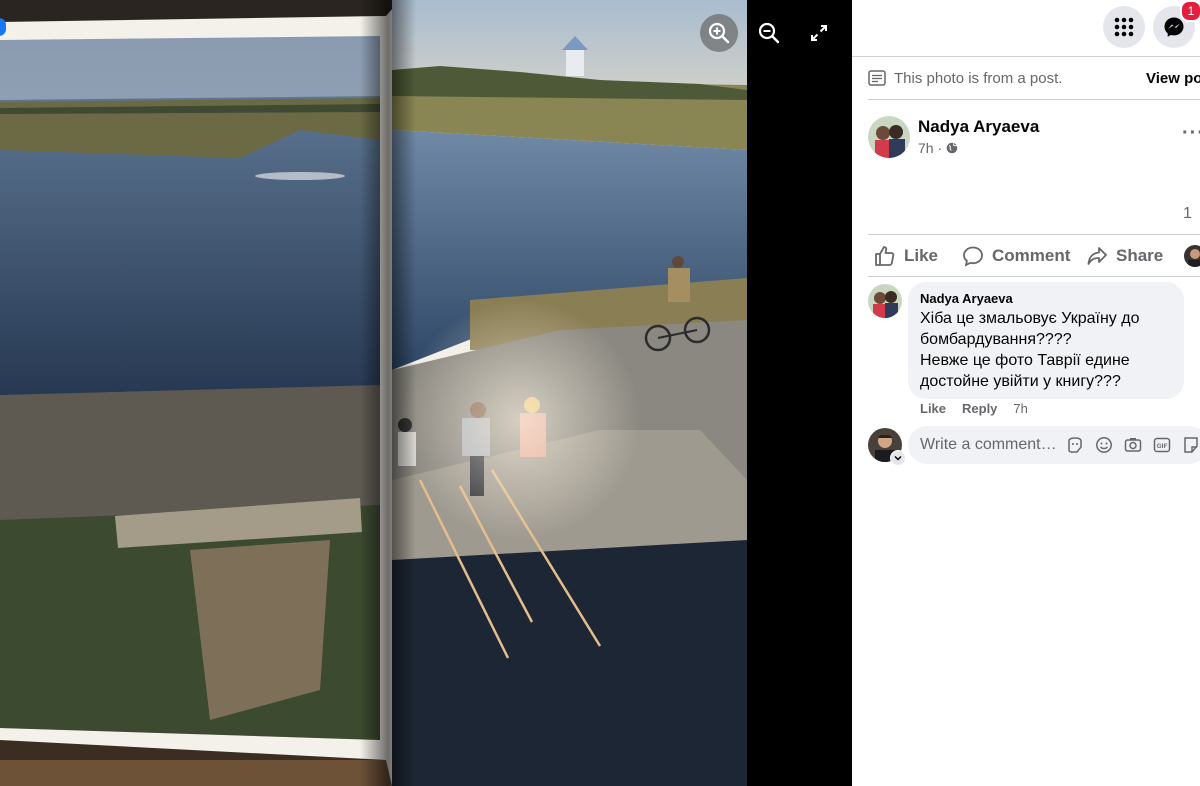 This screenshot has width=1200, height=786. I want to click on thumbs-up-icon, so click(885, 256).